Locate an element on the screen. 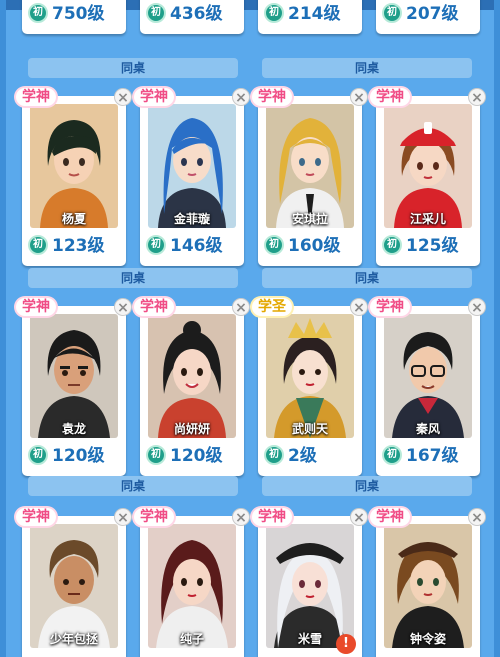 This screenshot has width=500, height=657. level-text: 123级 is located at coordinates (78, 246).